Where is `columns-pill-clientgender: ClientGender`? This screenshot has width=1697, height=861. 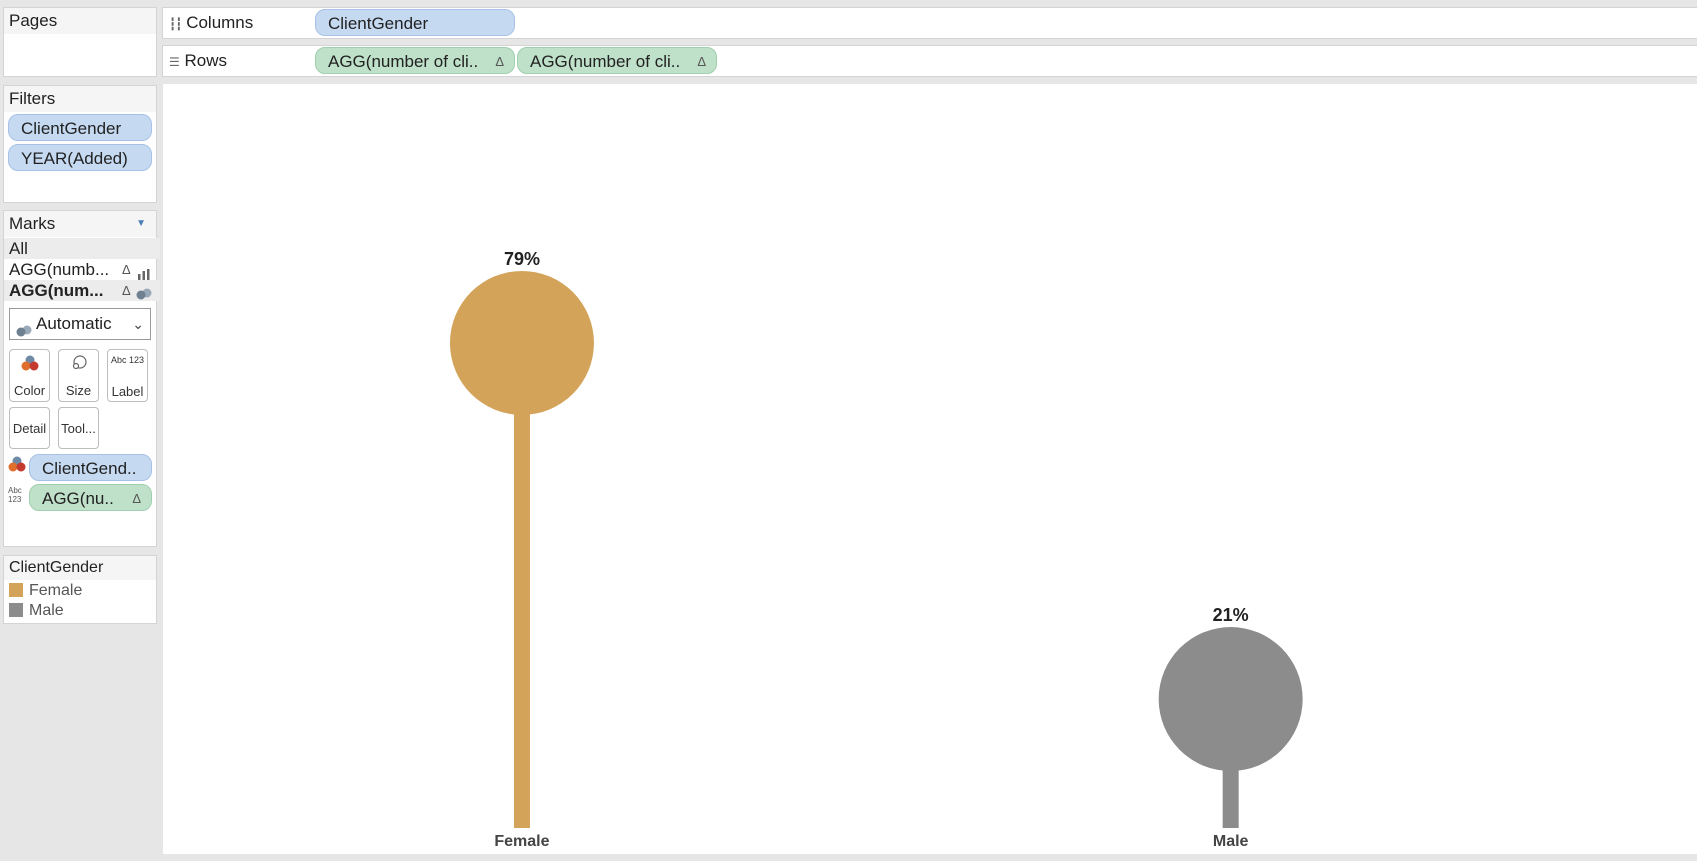 columns-pill-clientgender: ClientGender is located at coordinates (415, 22).